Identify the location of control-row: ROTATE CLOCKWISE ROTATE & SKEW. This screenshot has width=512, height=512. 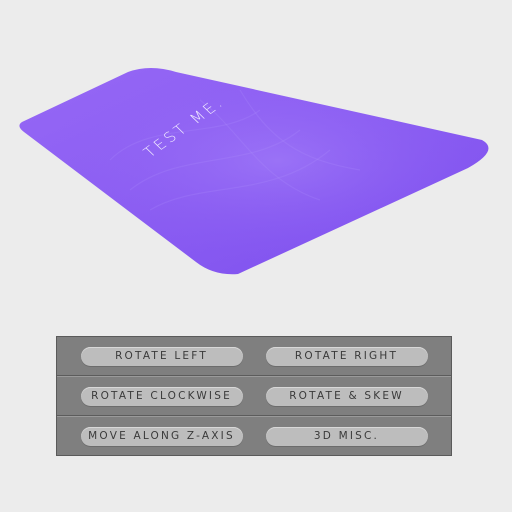
(254, 396).